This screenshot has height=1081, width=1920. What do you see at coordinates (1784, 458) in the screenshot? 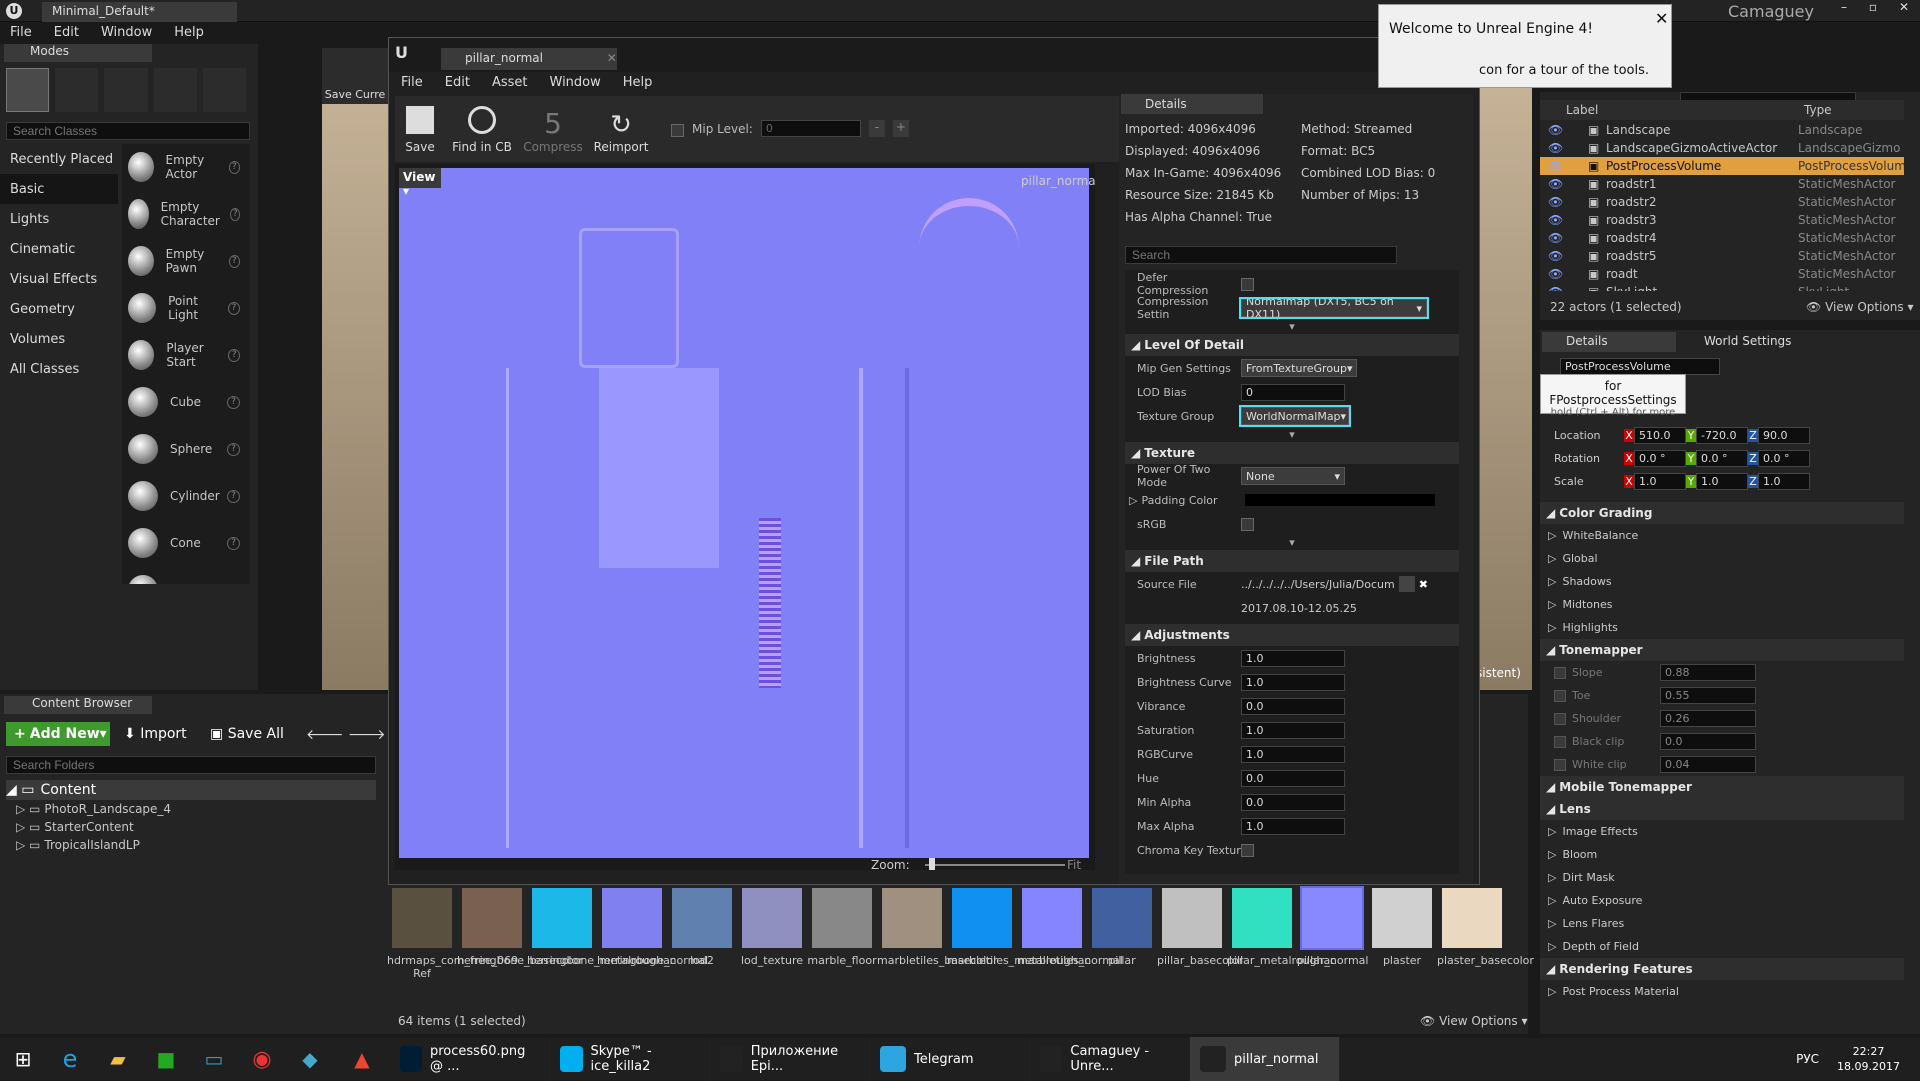
I see `rotation-z: 0.0 °` at bounding box center [1784, 458].